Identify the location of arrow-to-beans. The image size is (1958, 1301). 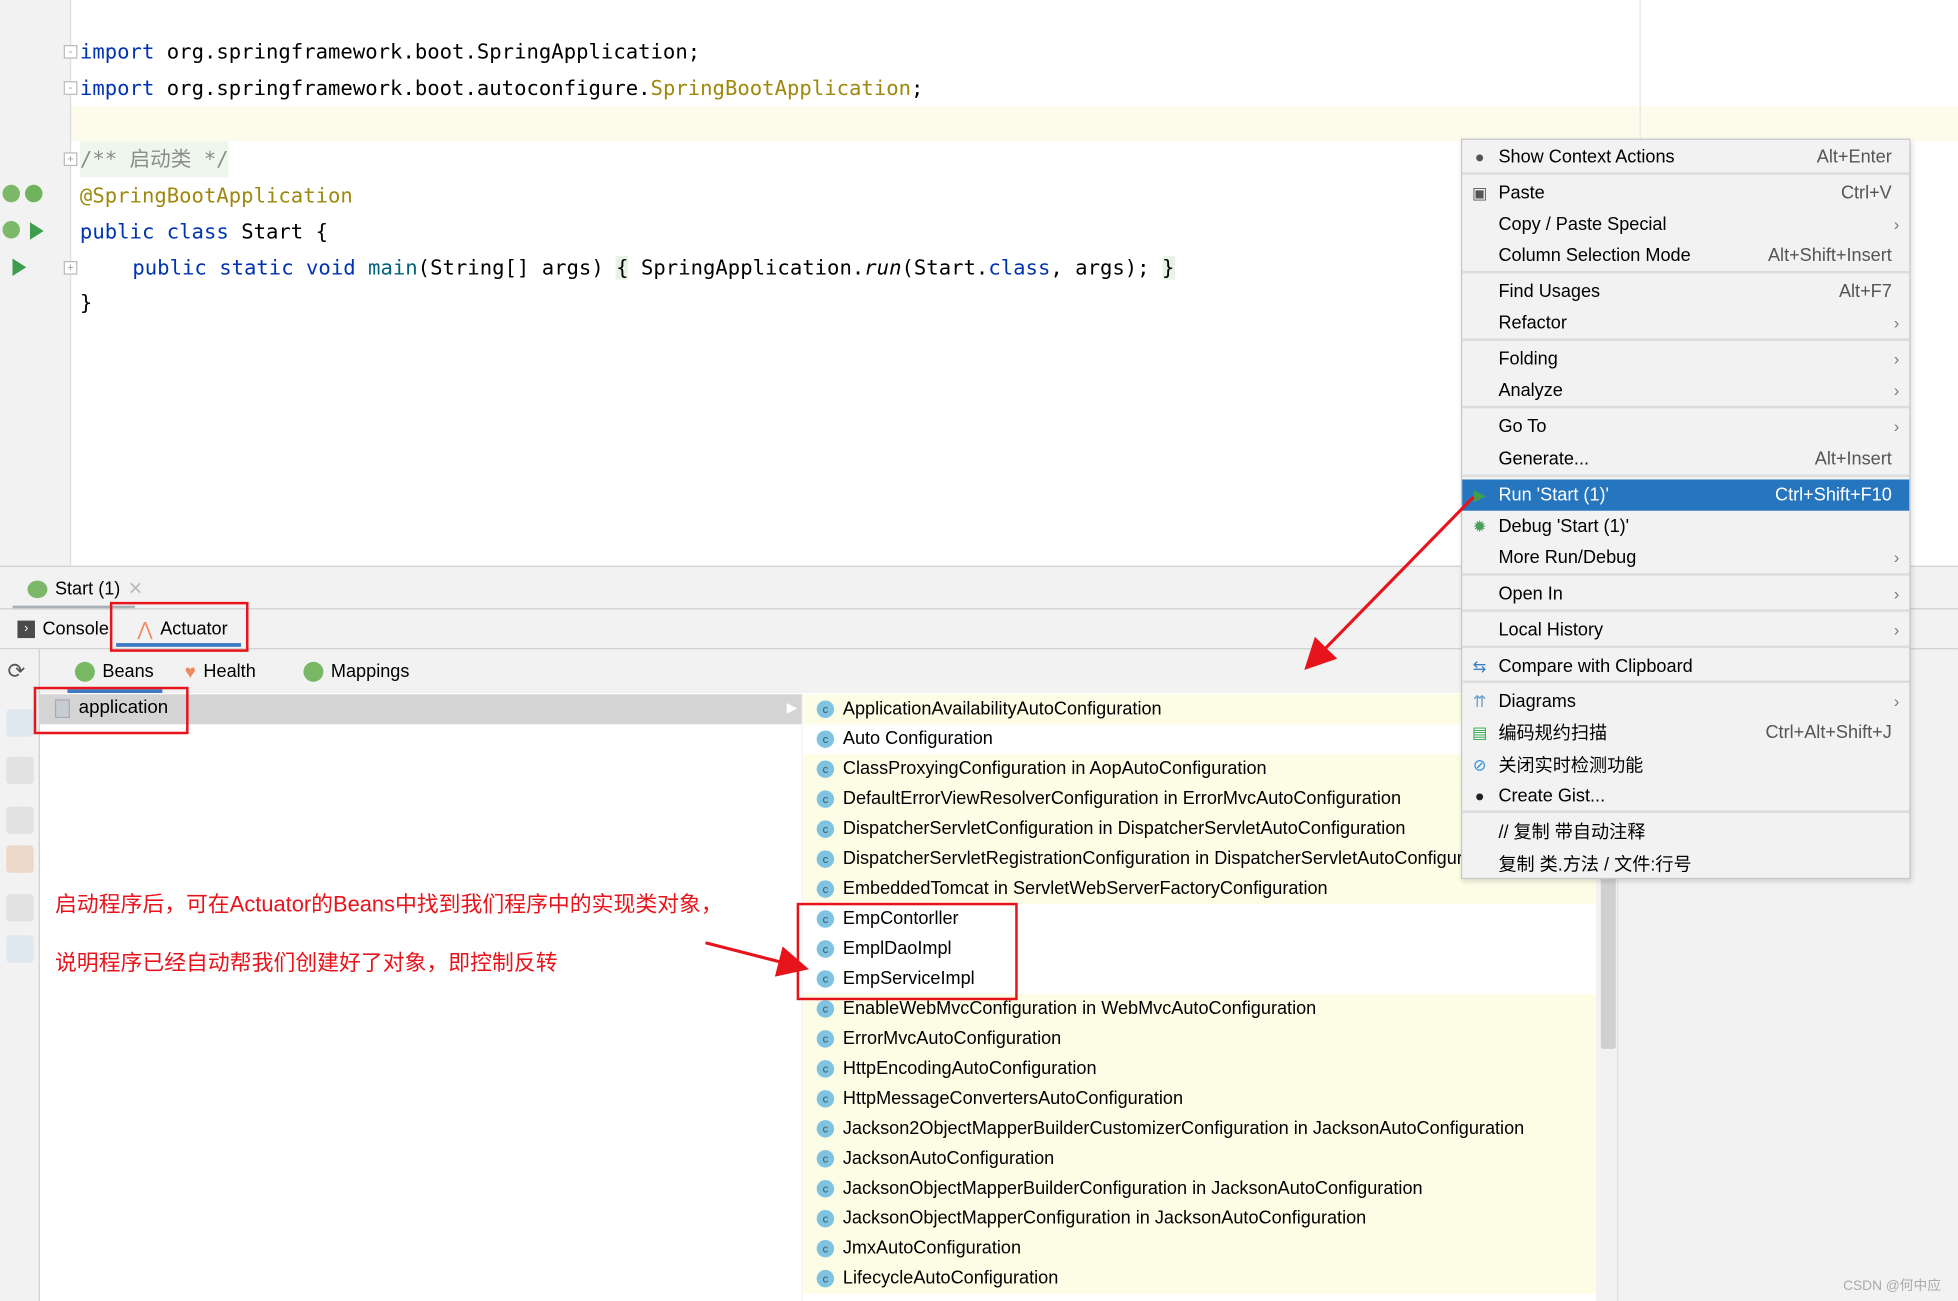
(757, 959).